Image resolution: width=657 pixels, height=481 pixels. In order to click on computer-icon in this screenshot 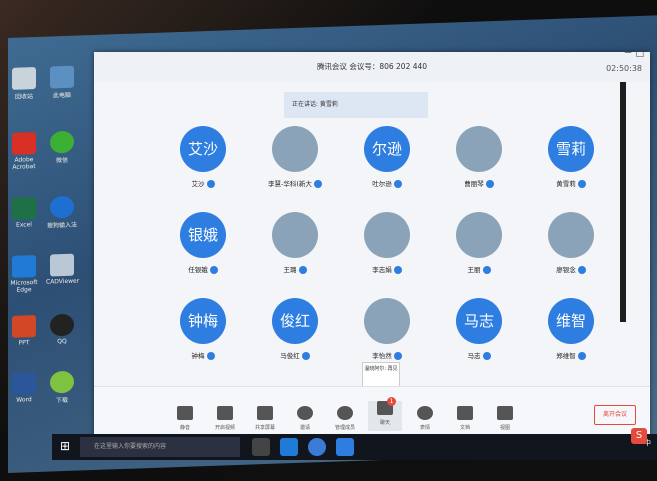, I will do `click(62, 77)`.